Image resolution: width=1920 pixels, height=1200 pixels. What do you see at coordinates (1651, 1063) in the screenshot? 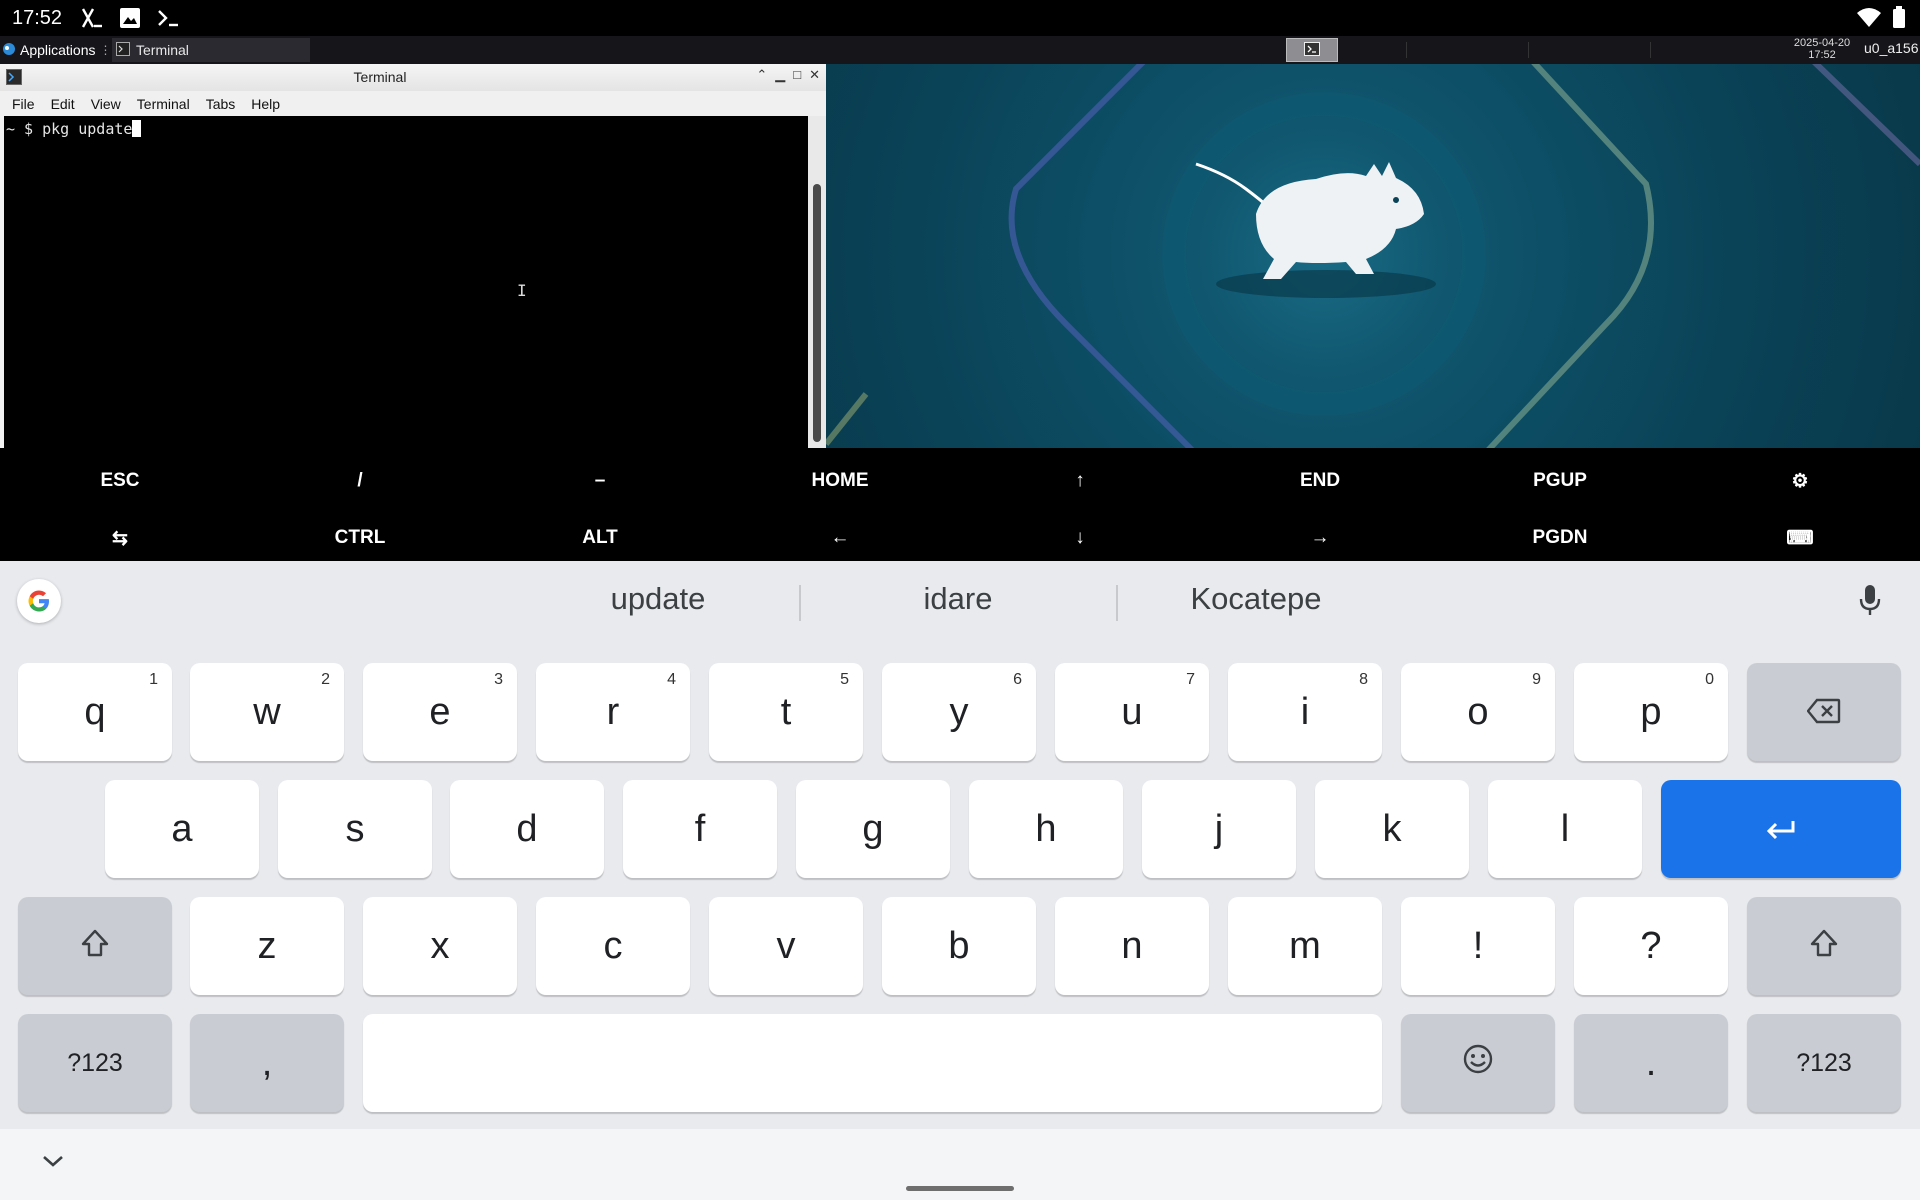
I see `key-period: .` at bounding box center [1651, 1063].